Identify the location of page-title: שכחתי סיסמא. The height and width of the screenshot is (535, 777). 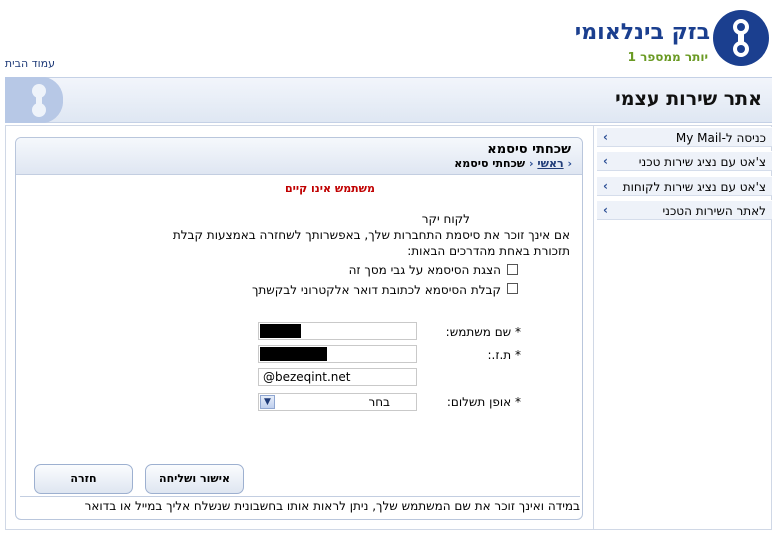
(529, 149).